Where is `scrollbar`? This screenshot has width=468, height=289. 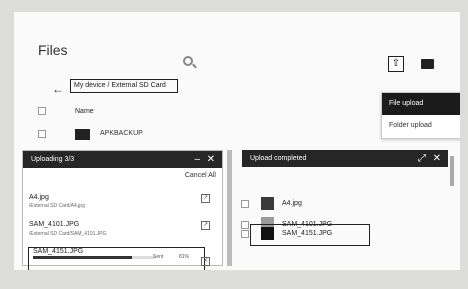
scrollbar is located at coordinates (452, 171).